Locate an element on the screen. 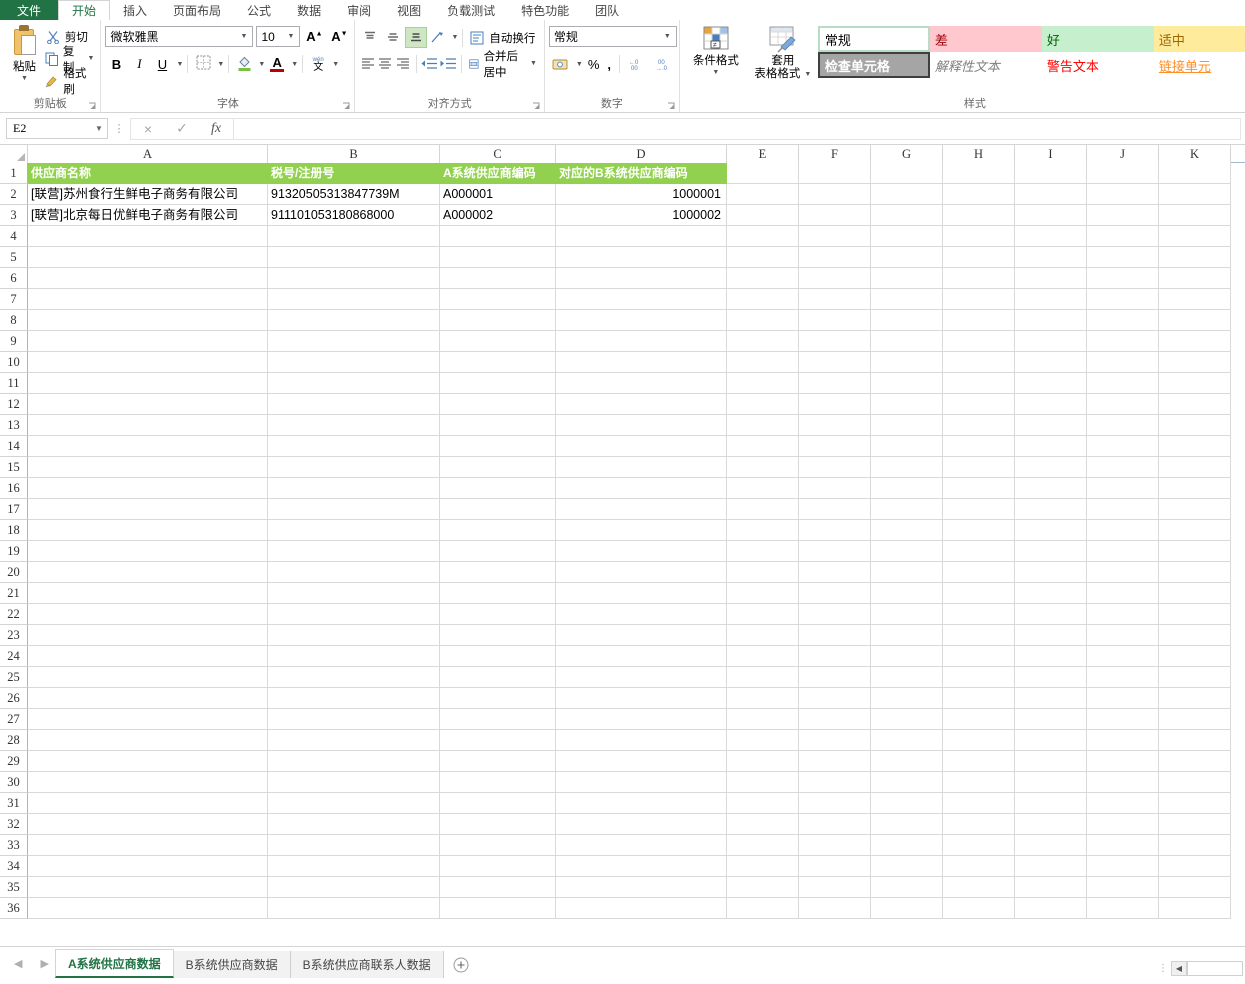 Image resolution: width=1245 pixels, height=984 pixels. cell-A22 is located at coordinates (148, 614).